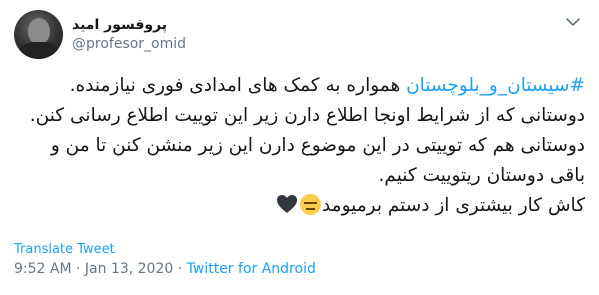 Image resolution: width=599 pixels, height=295 pixels. Describe the element at coordinates (38, 34) in the screenshot. I see `avatar` at that location.